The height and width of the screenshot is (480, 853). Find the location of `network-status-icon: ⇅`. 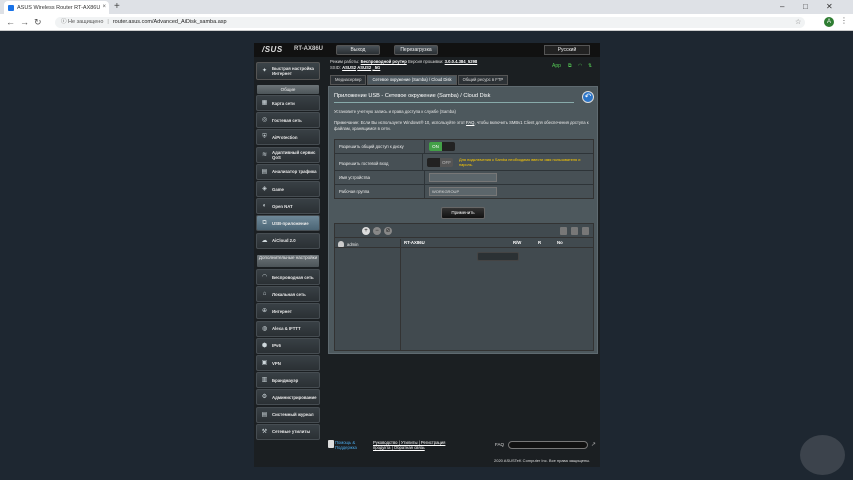

network-status-icon: ⇅ is located at coordinates (590, 66).